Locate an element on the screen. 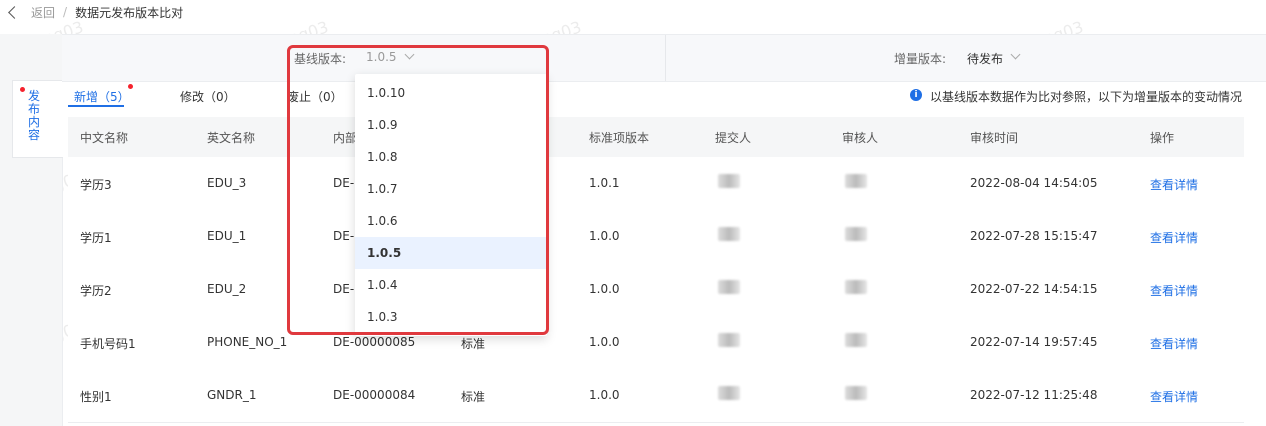 Image resolution: width=1266 pixels, height=426 pixels. cell-cn-name: 手机号码1 is located at coordinates (108, 344).